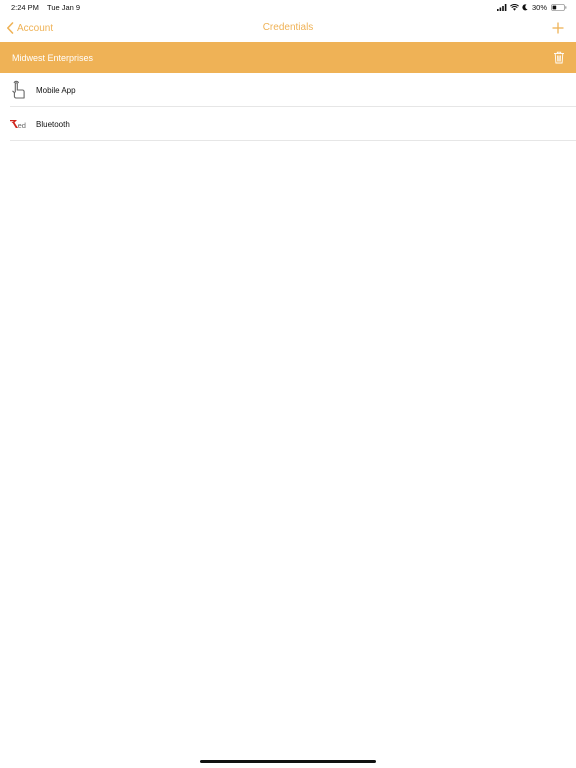 This screenshot has height=768, width=576. I want to click on plus-icon, so click(558, 28).